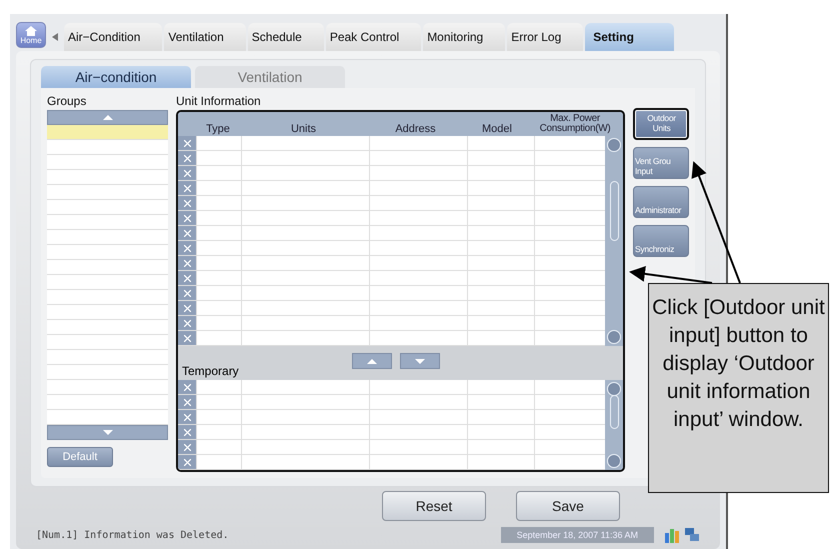 Image resolution: width=831 pixels, height=549 pixels. What do you see at coordinates (629, 37) in the screenshot?
I see `nav-tab: Setting` at bounding box center [629, 37].